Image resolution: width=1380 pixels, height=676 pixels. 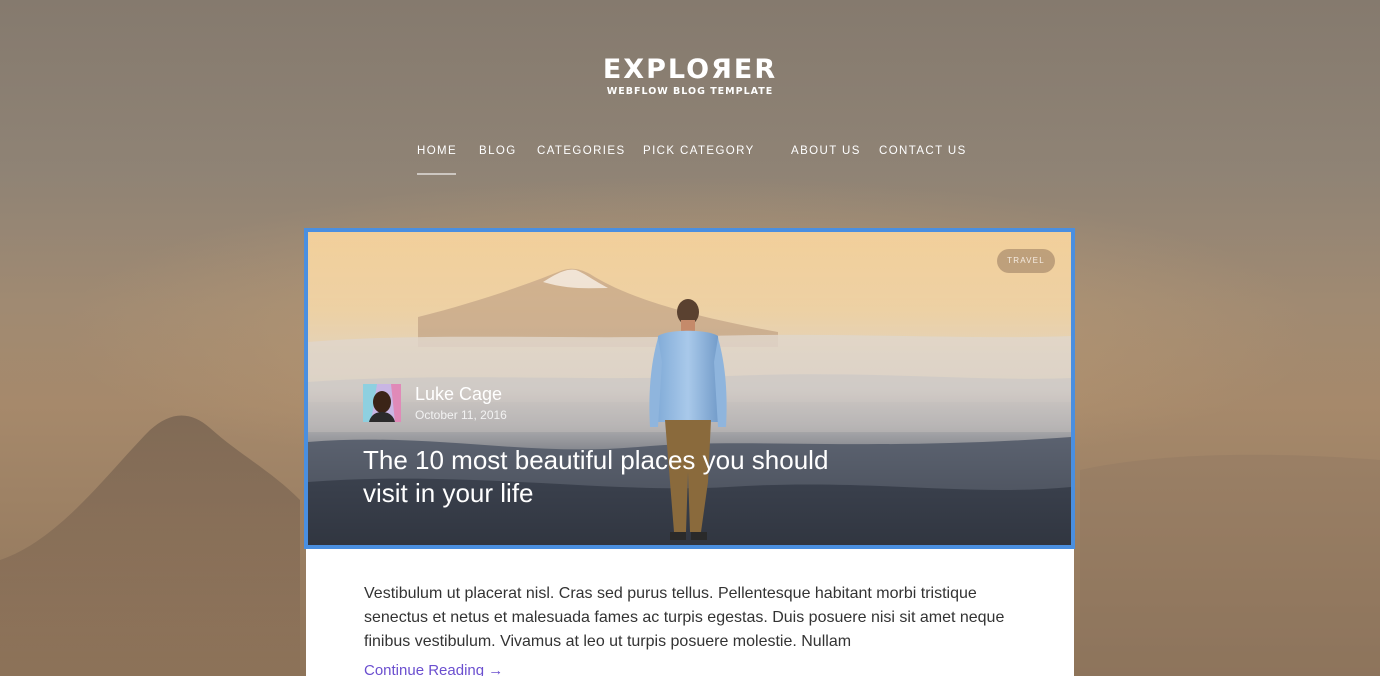 What do you see at coordinates (581, 151) in the screenshot?
I see `nav-categories: CATEGORIES` at bounding box center [581, 151].